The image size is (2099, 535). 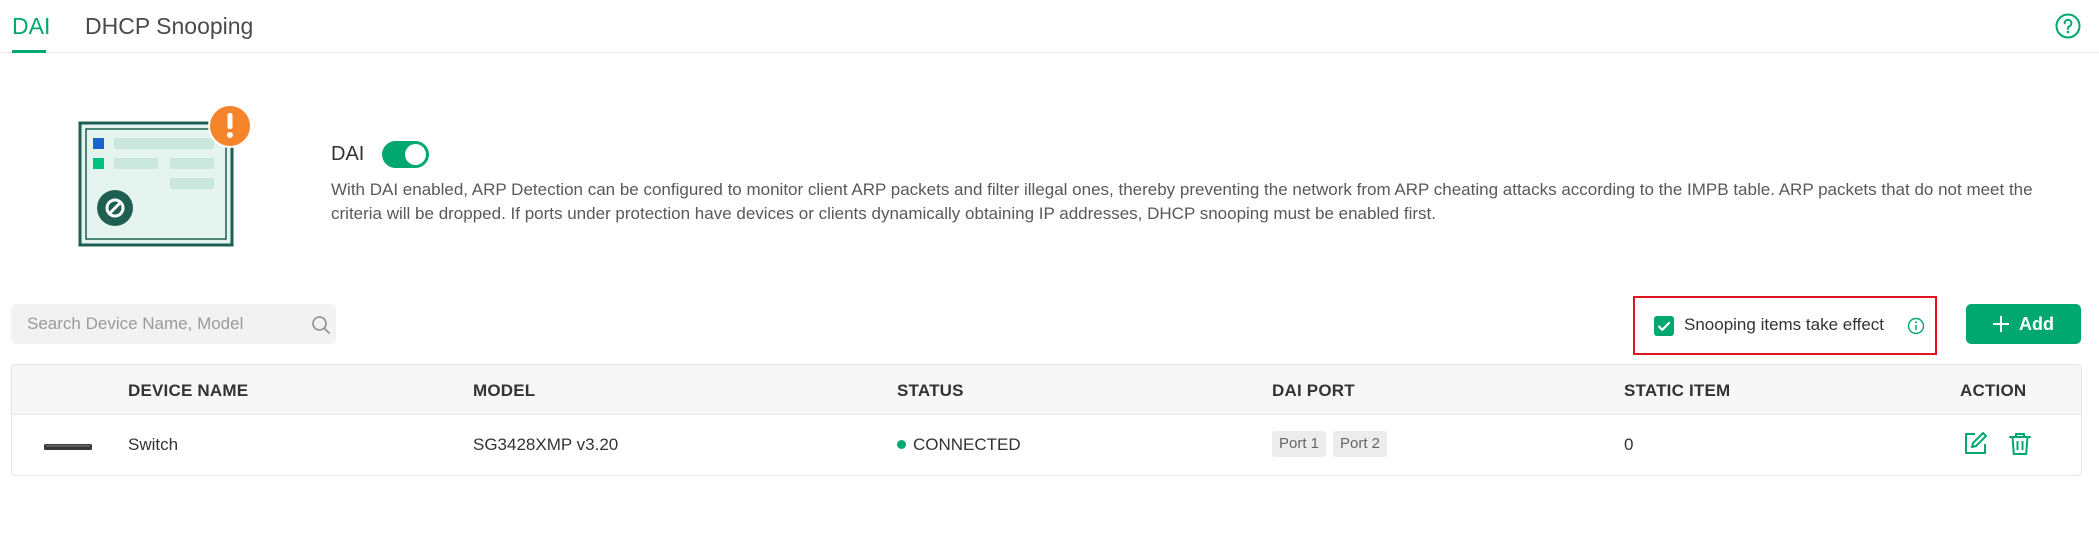 What do you see at coordinates (153, 444) in the screenshot?
I see `device-name-cell: Switch` at bounding box center [153, 444].